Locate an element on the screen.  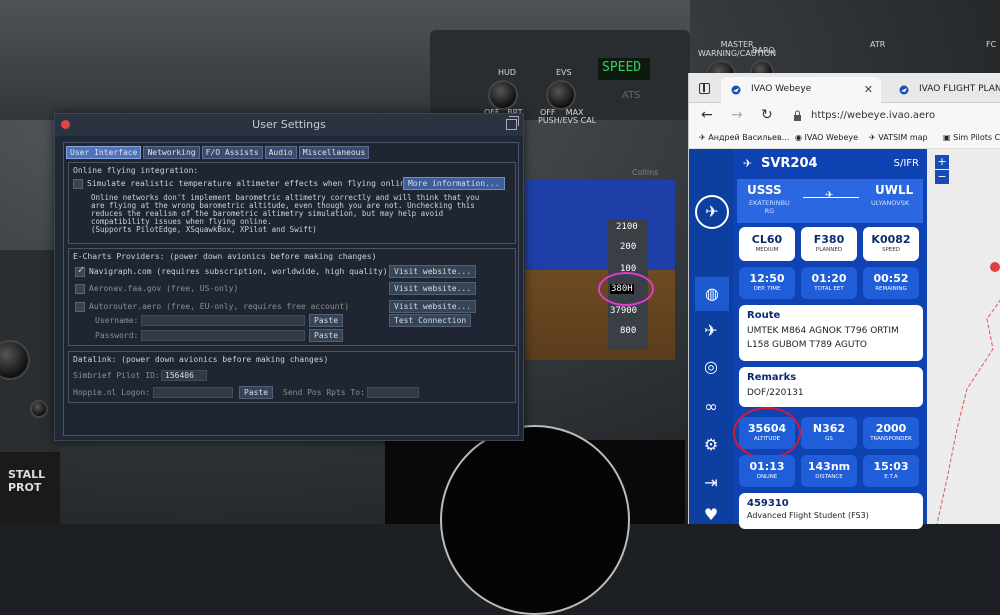
glasses-icon: ∞ is located at coordinates (711, 407).